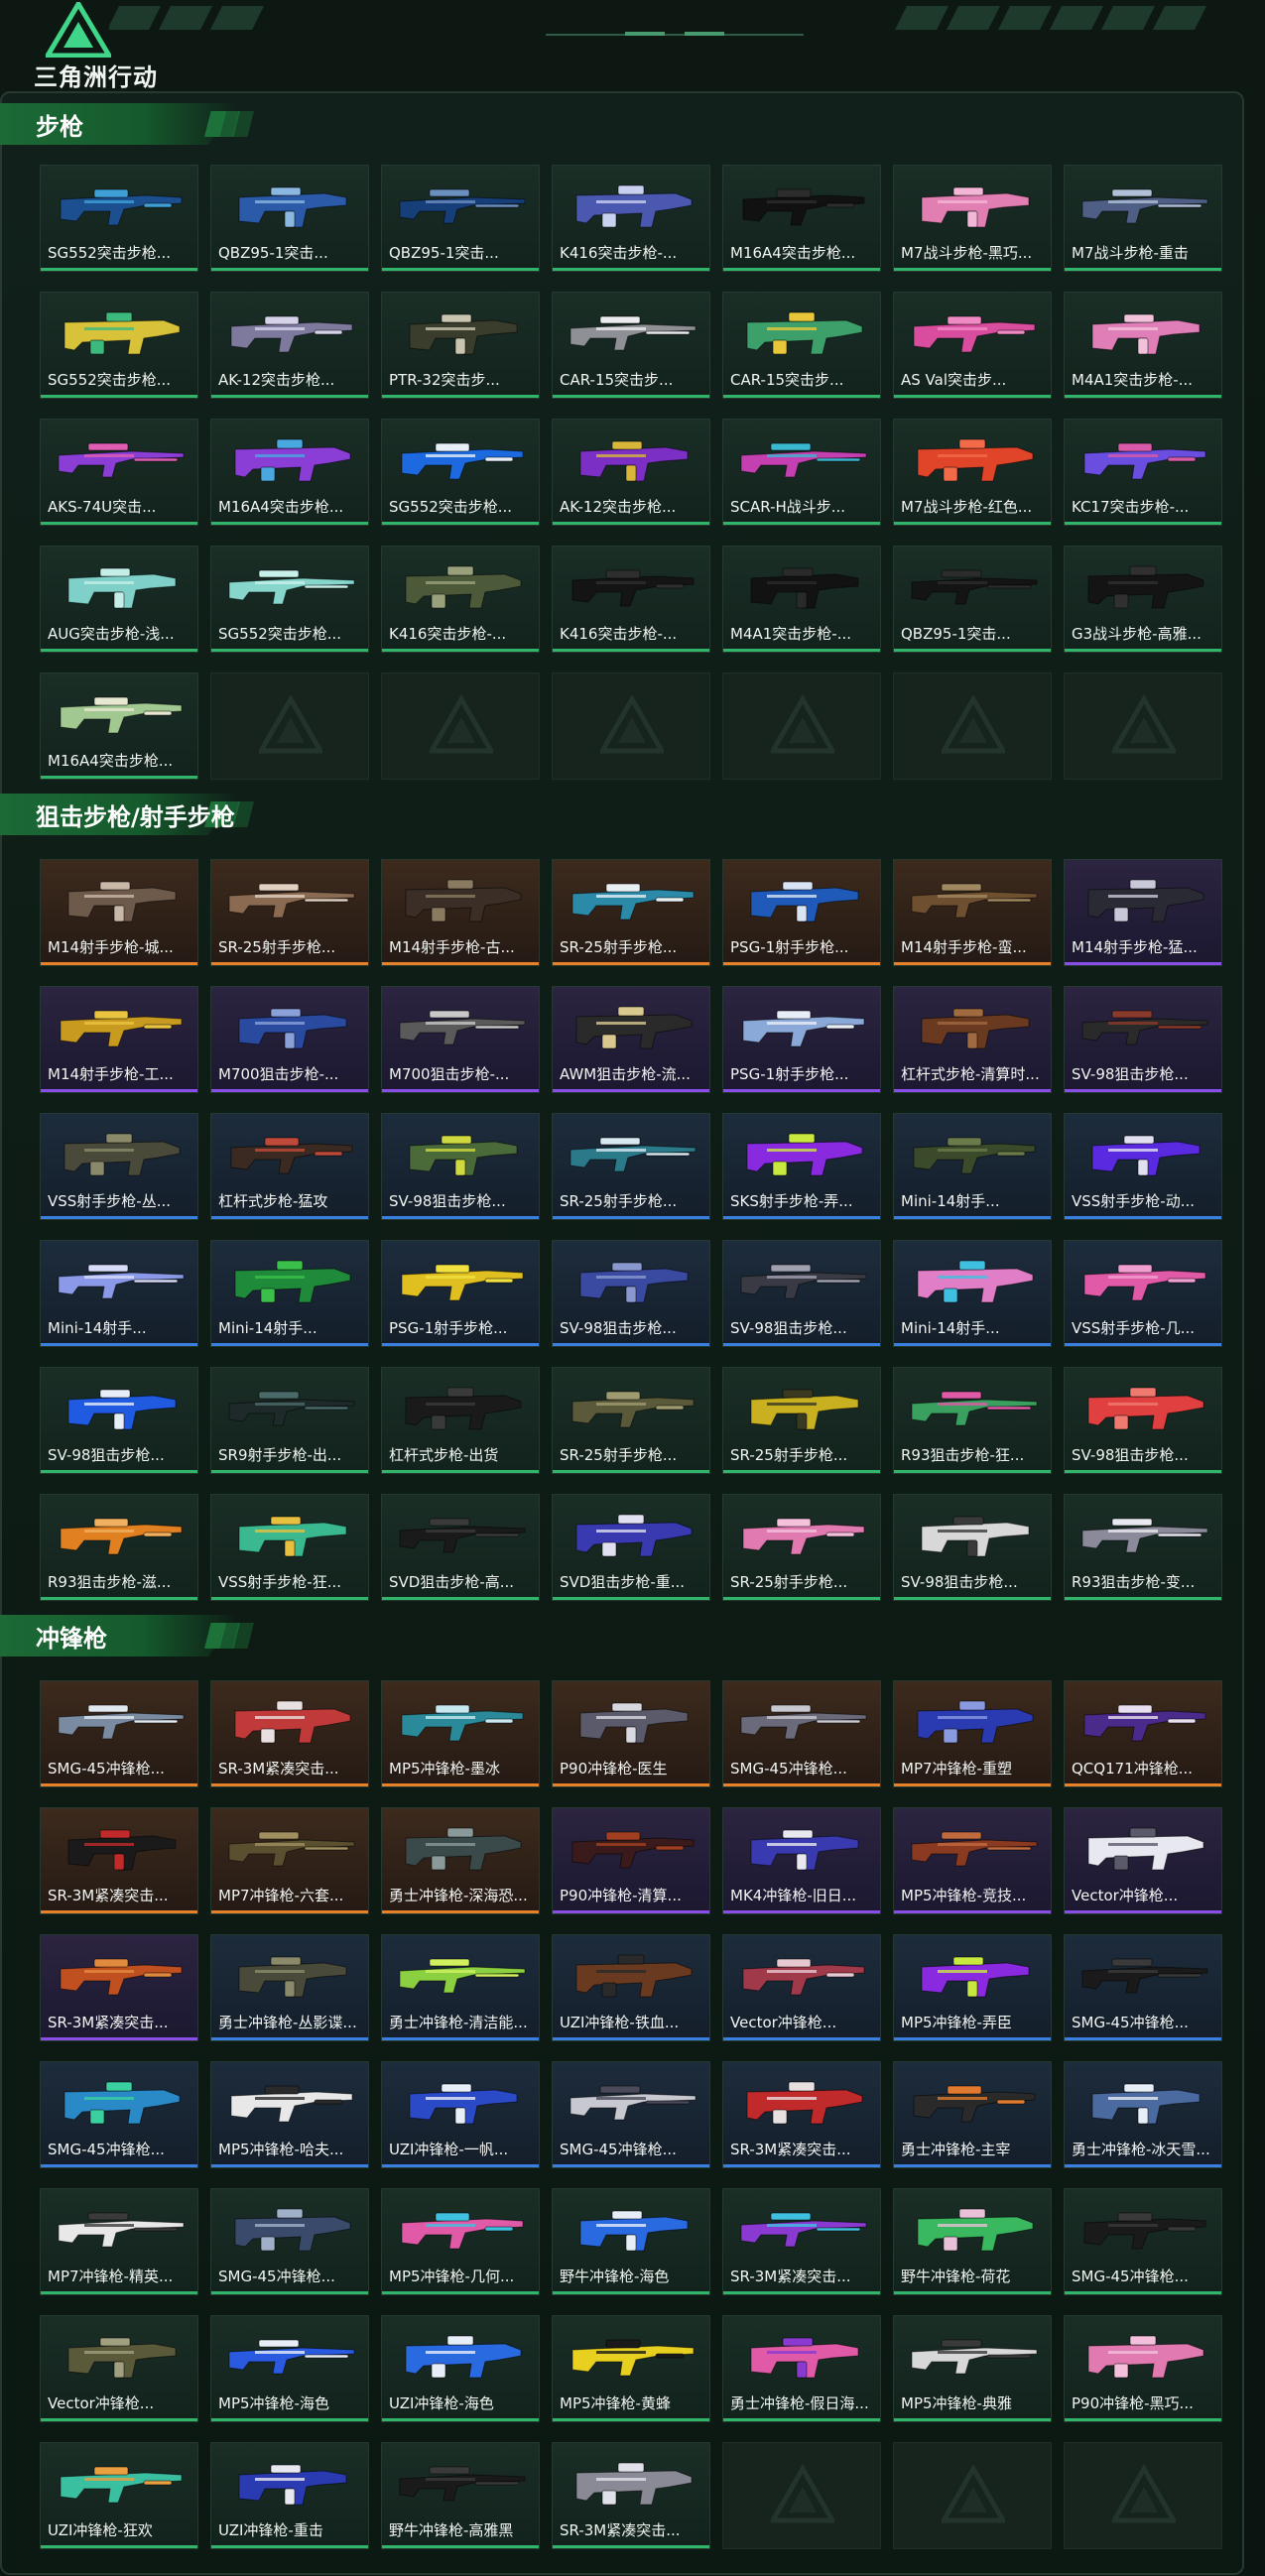 The width and height of the screenshot is (1265, 2576). I want to click on weapon-card: MP5冲锋枪-海色, so click(289, 2368).